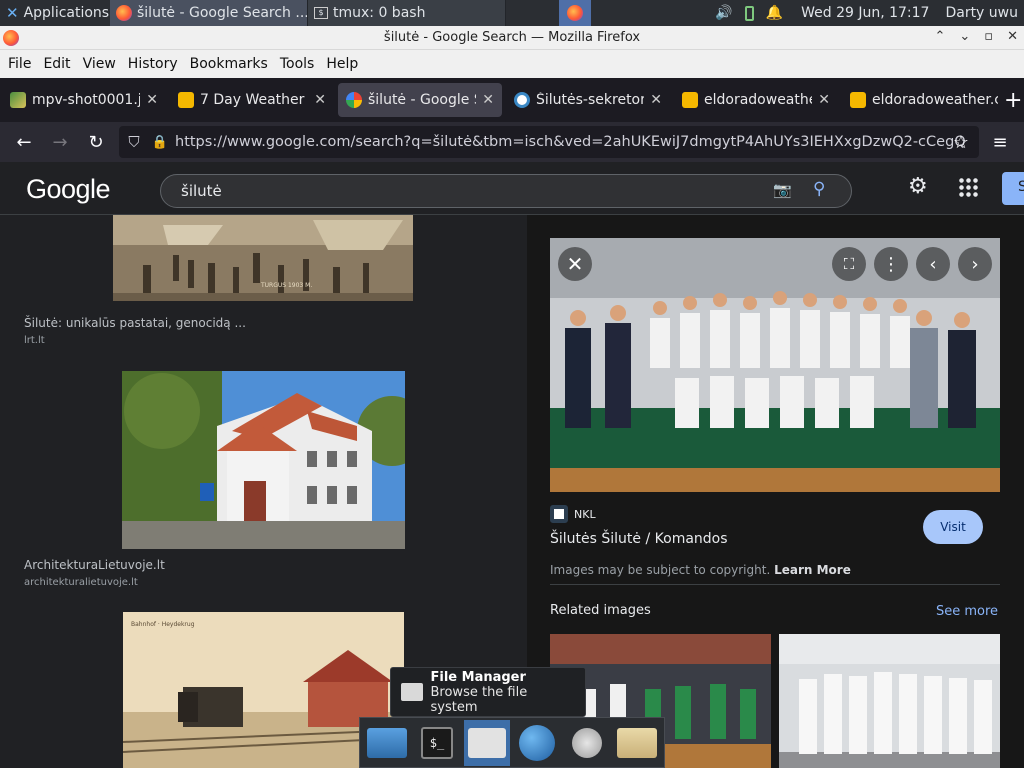  I want to click on tab-label: eldoradoweather.com, so click(935, 100).